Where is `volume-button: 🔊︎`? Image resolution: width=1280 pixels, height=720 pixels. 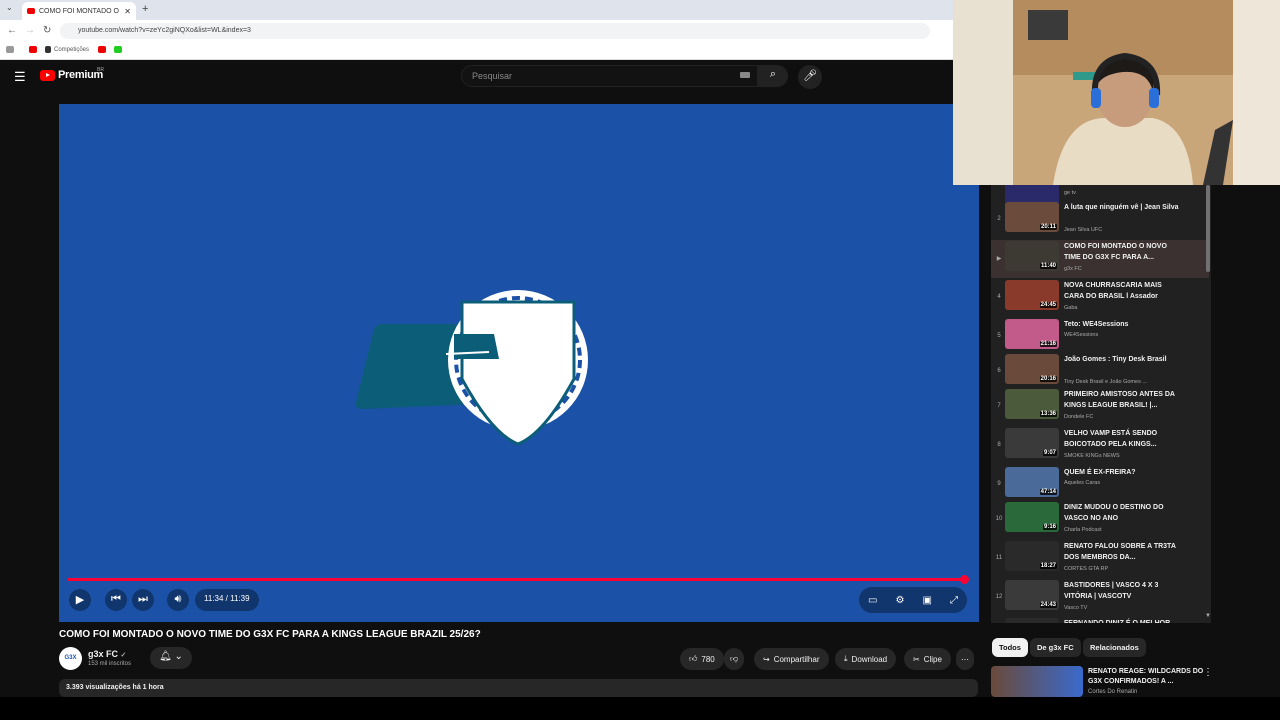 volume-button: 🔊︎ is located at coordinates (178, 600).